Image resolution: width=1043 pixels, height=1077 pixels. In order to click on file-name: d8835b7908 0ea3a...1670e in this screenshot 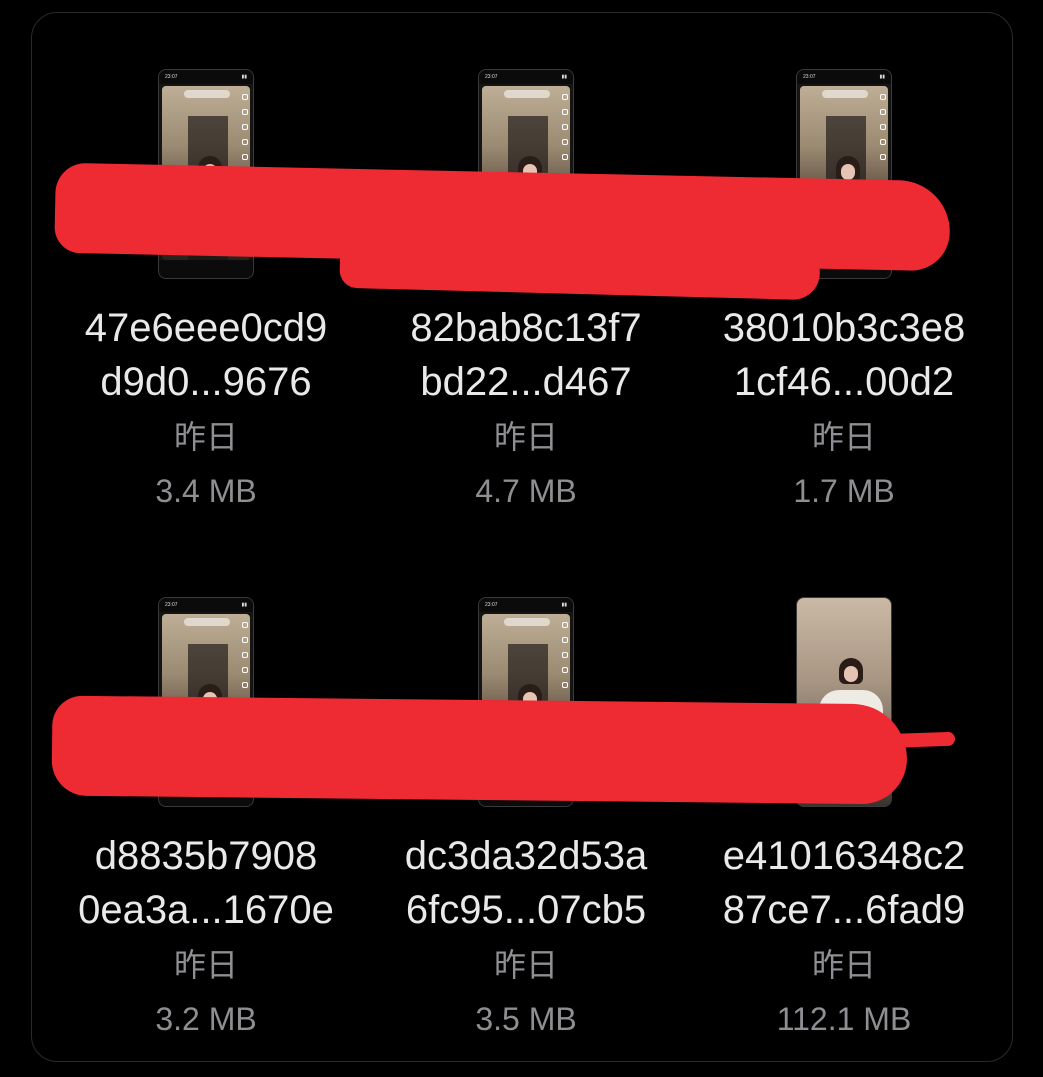, I will do `click(206, 883)`.